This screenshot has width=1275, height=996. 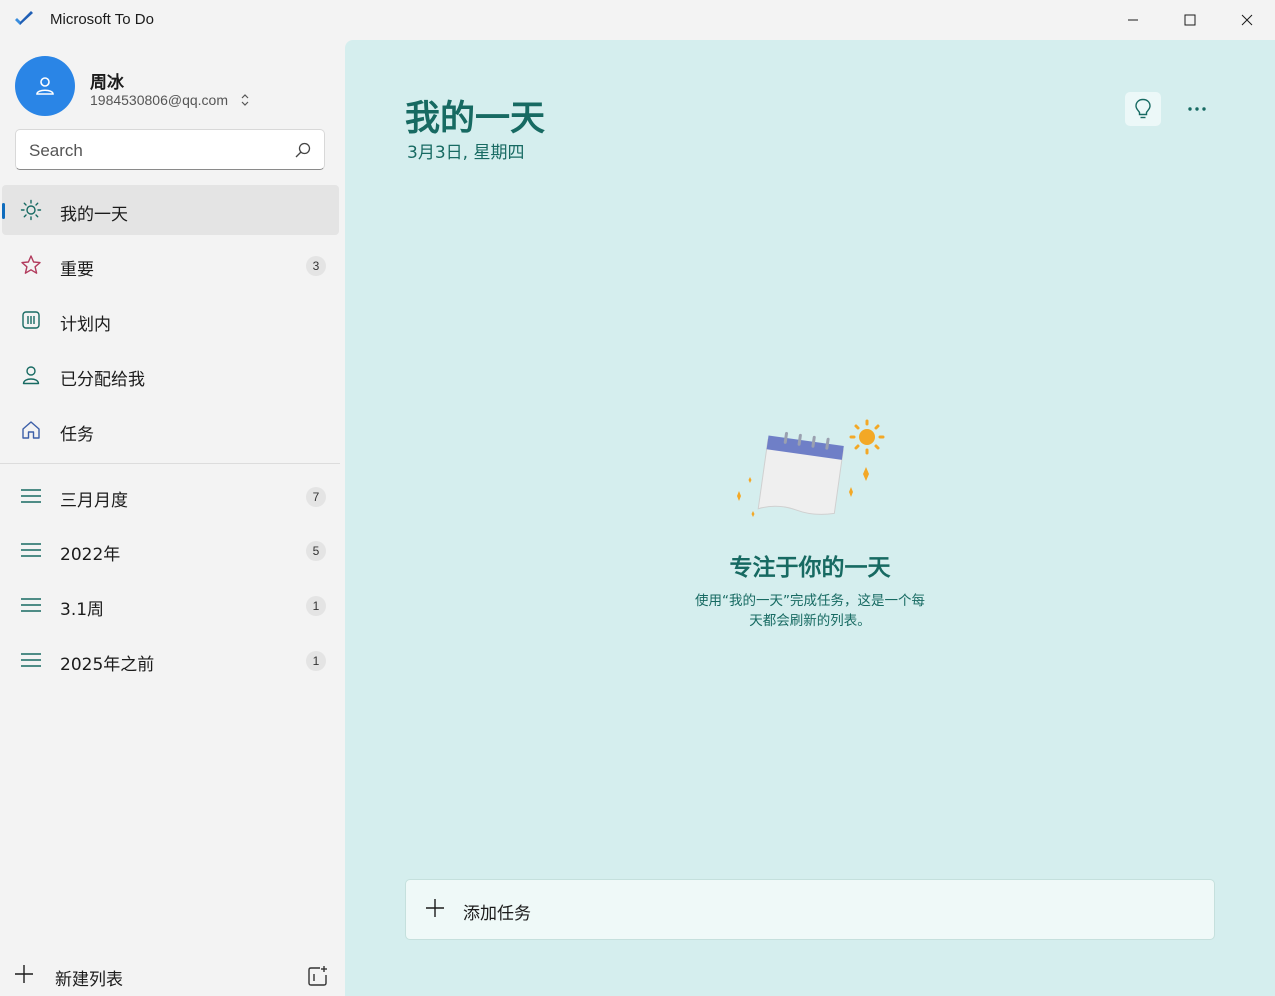 What do you see at coordinates (31, 210) in the screenshot?
I see `sun-icon` at bounding box center [31, 210].